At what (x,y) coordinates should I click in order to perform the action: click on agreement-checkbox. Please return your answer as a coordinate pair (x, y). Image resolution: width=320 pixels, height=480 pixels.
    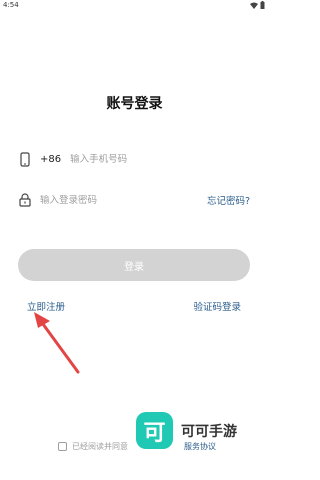
    Looking at the image, I should click on (62, 446).